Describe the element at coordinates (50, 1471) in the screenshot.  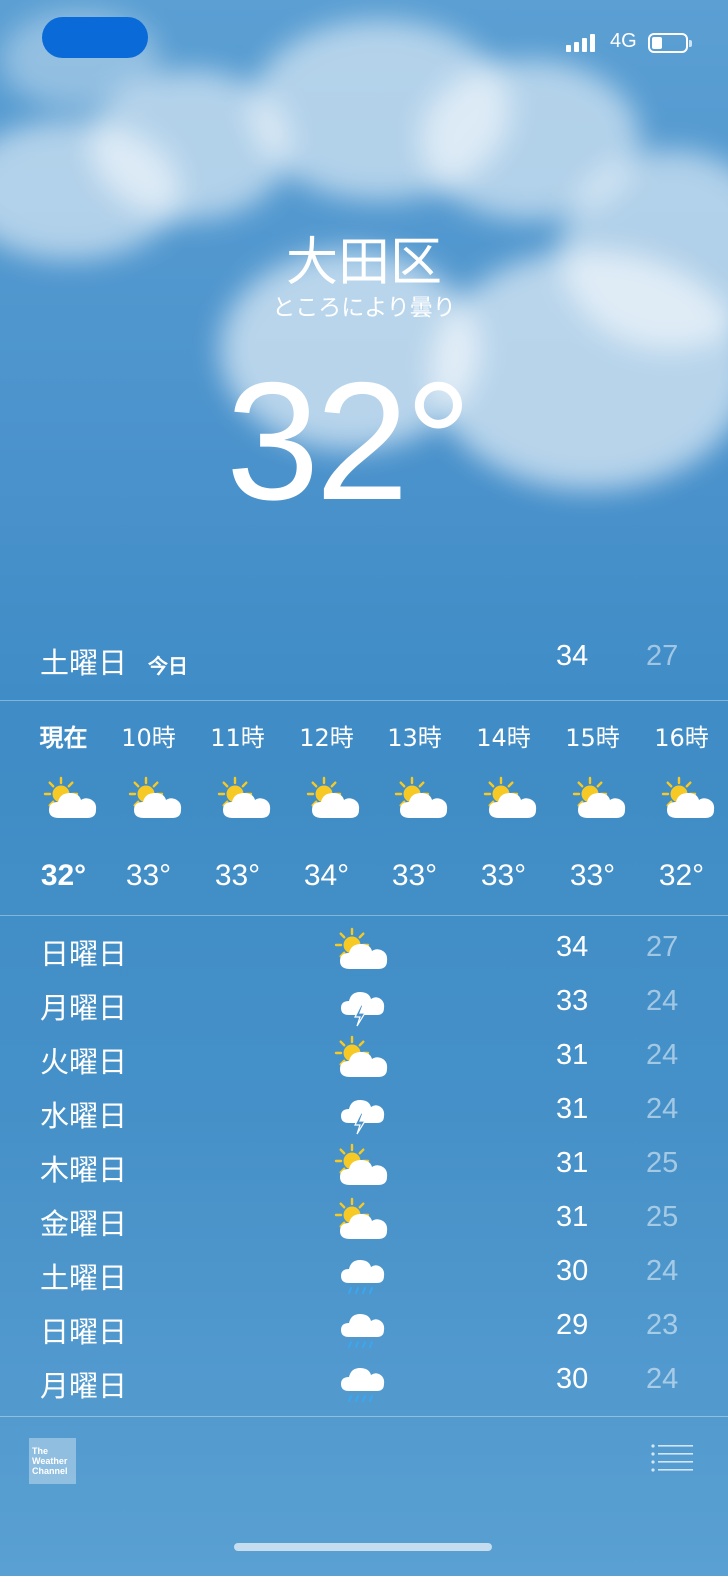
I see `logo-line: Channel` at that location.